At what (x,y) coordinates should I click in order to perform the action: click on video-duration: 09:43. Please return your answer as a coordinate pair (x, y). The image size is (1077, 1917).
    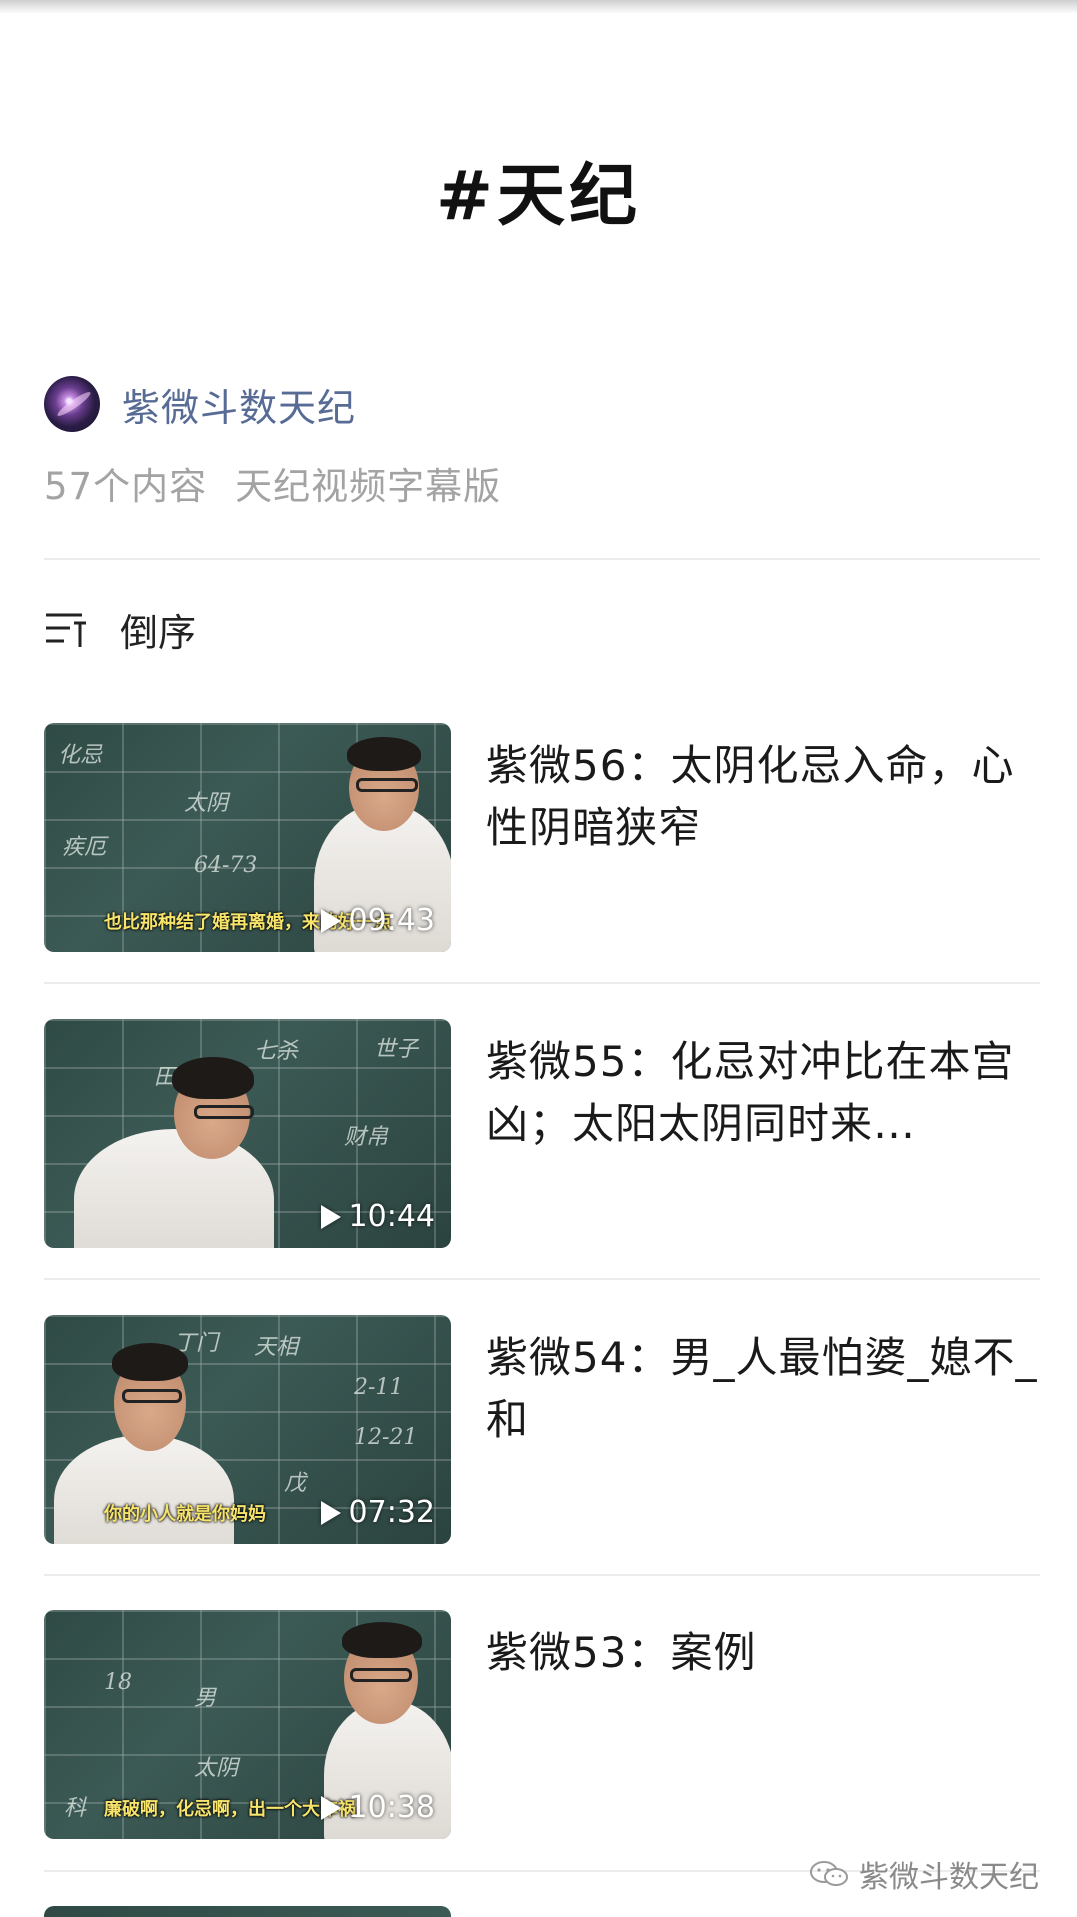
    Looking at the image, I should click on (377, 920).